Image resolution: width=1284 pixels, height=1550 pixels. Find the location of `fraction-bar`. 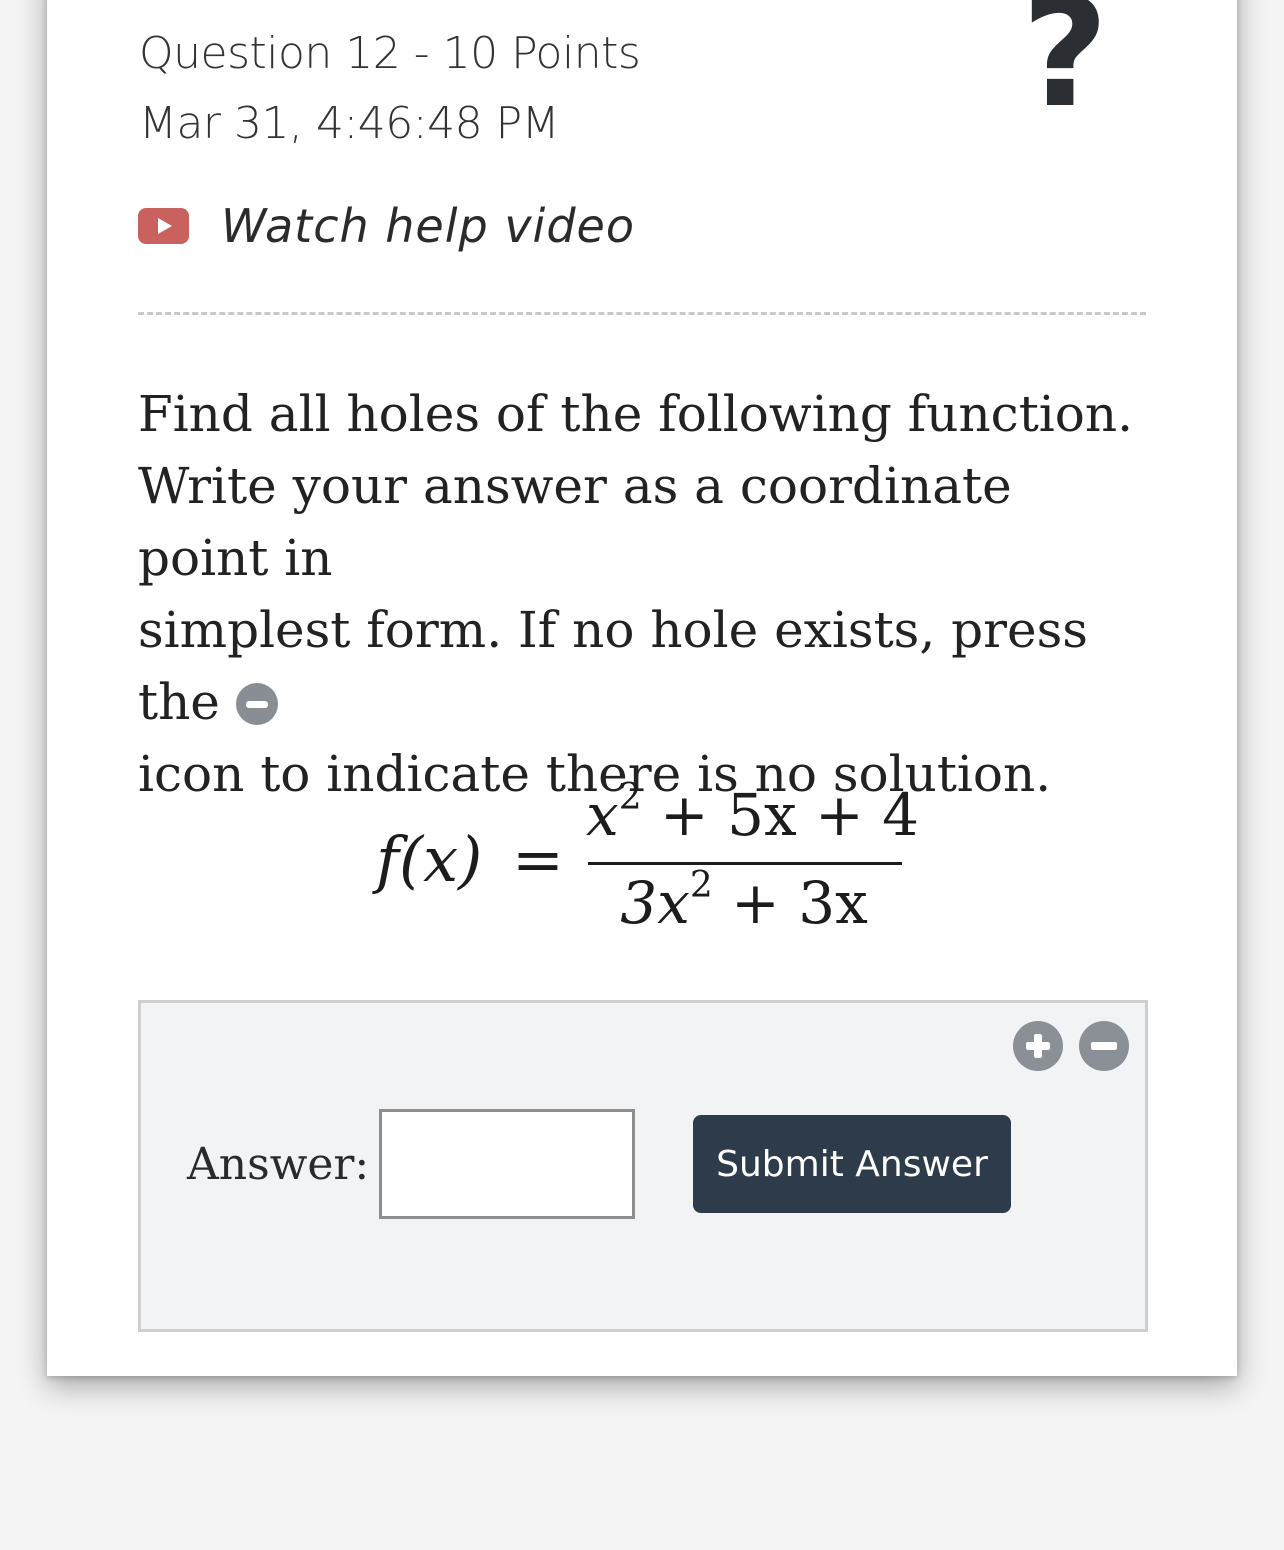

fraction-bar is located at coordinates (745, 863).